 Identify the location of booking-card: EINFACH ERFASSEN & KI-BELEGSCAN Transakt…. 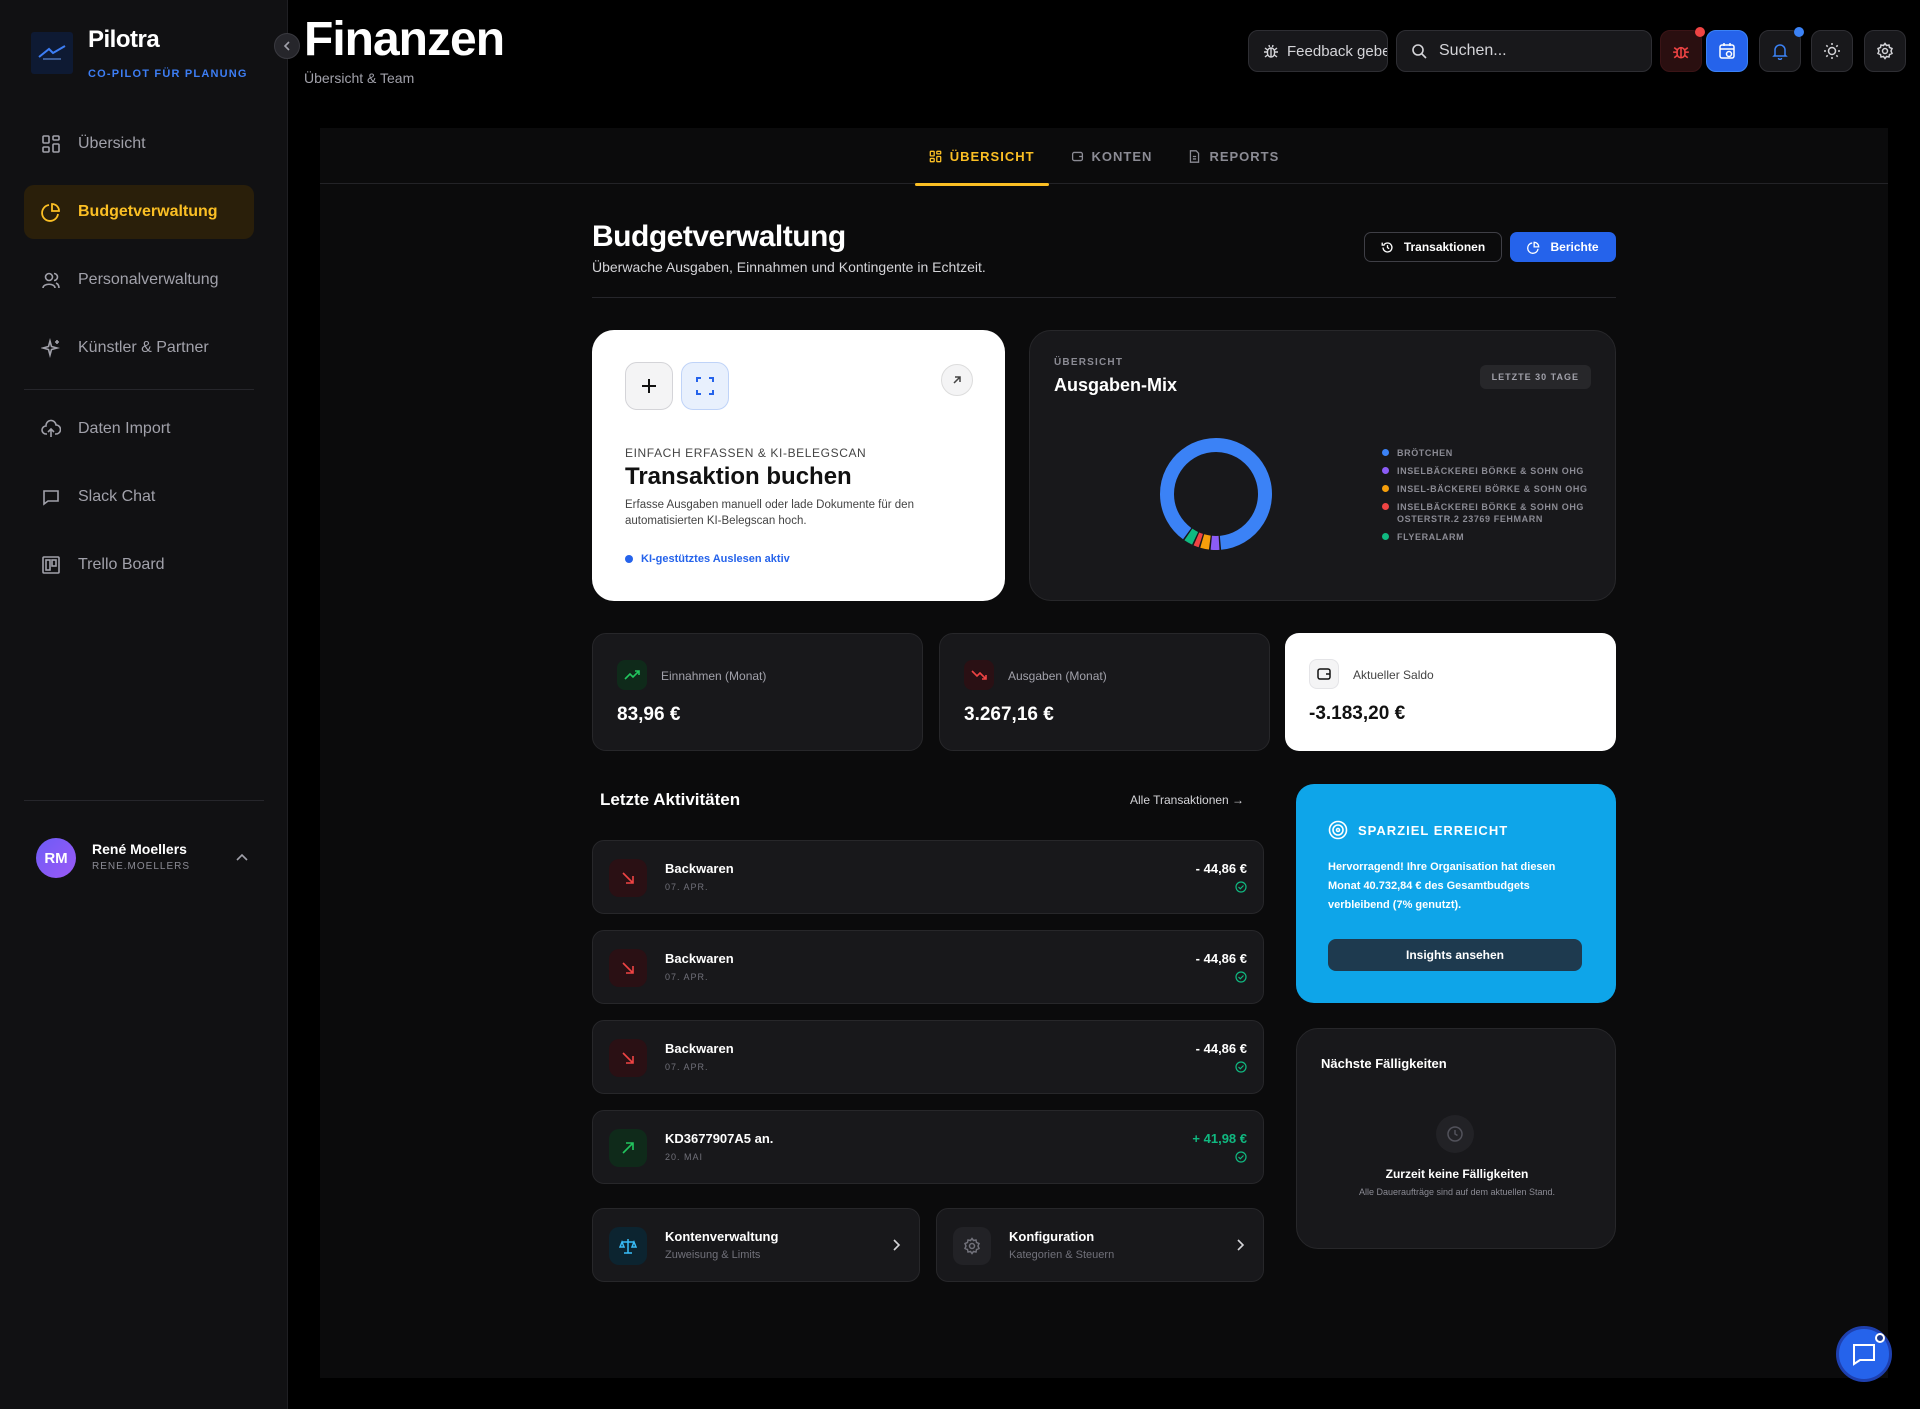
(798, 465).